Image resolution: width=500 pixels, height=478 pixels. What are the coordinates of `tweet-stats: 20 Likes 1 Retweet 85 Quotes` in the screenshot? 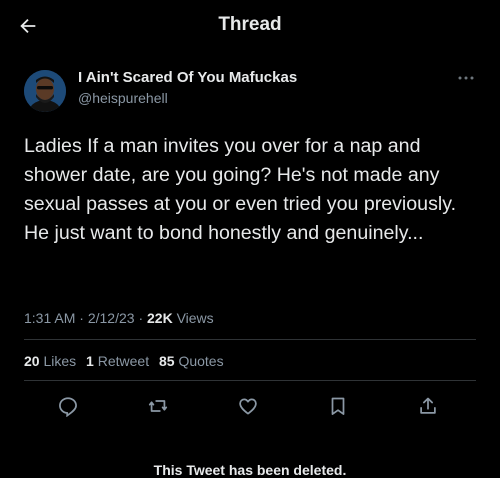 It's located at (127, 361).